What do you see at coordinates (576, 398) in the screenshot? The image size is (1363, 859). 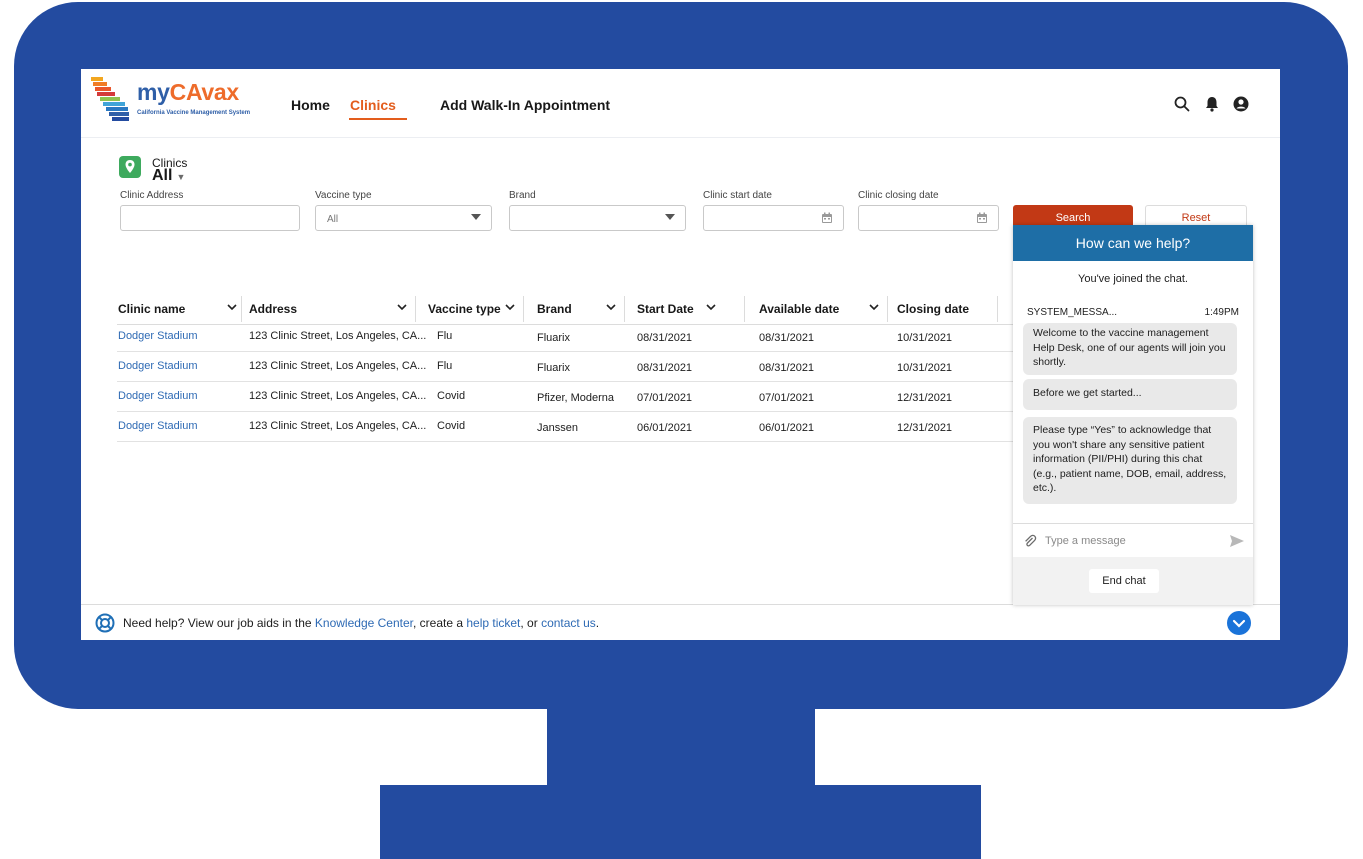 I see `brand-cell: Pfizer, Moderna` at bounding box center [576, 398].